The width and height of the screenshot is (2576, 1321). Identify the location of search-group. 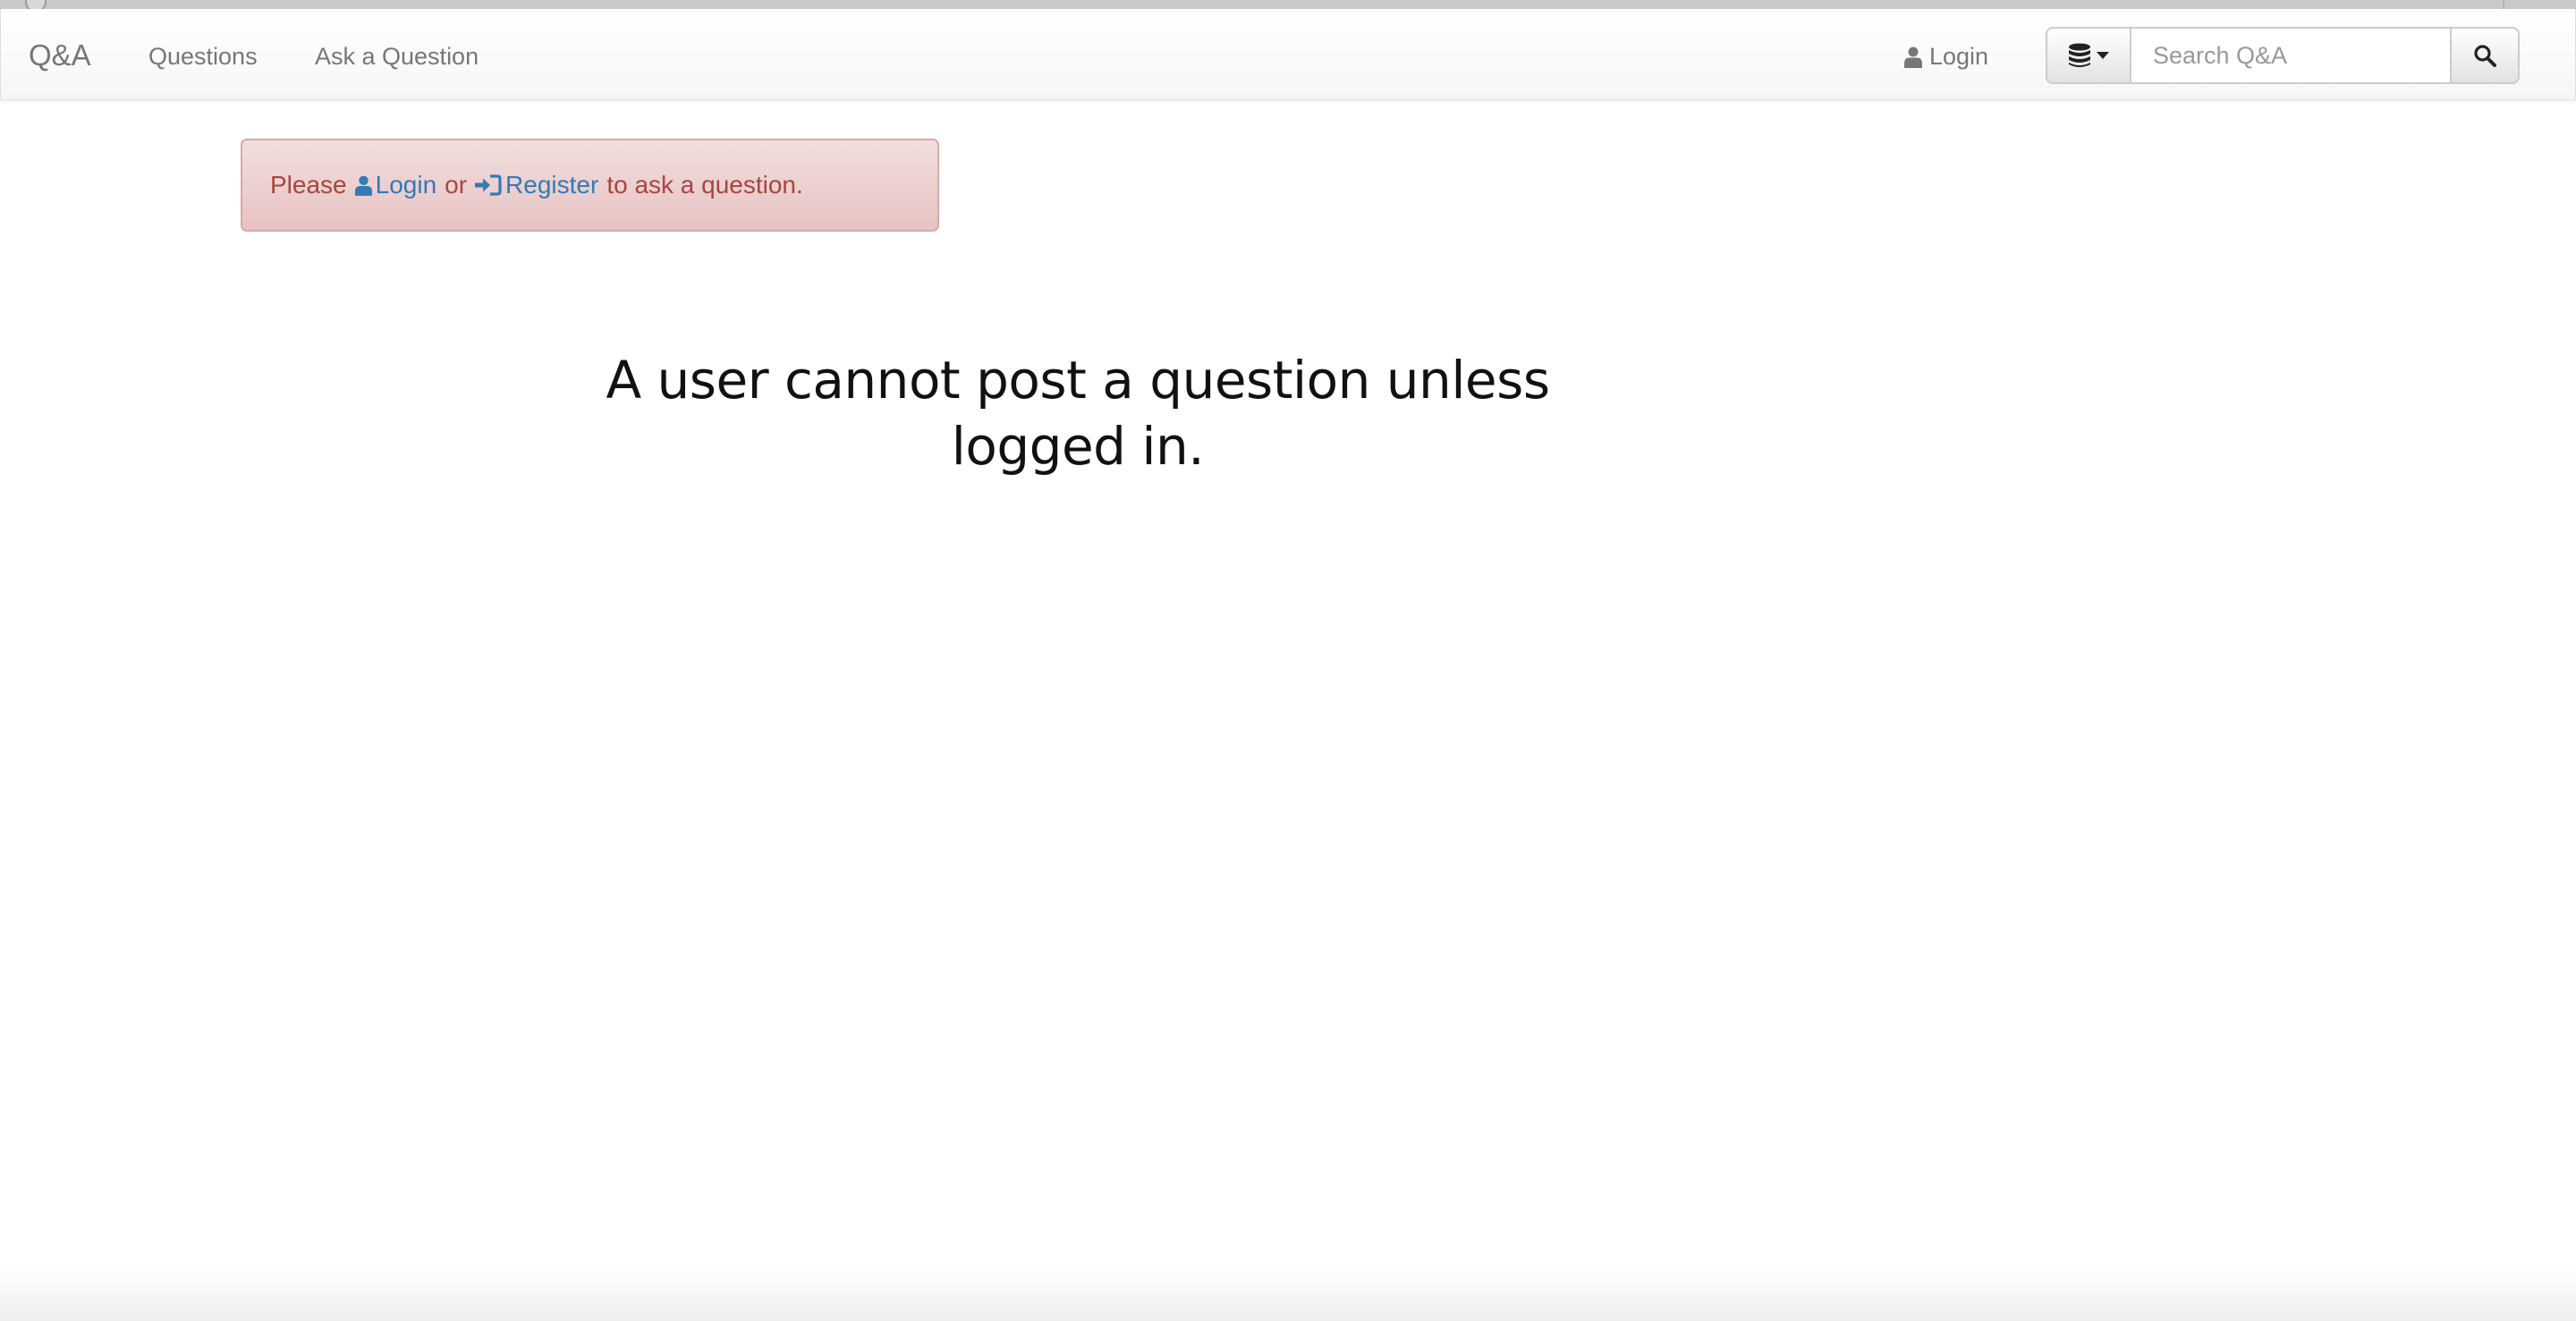
(2283, 55).